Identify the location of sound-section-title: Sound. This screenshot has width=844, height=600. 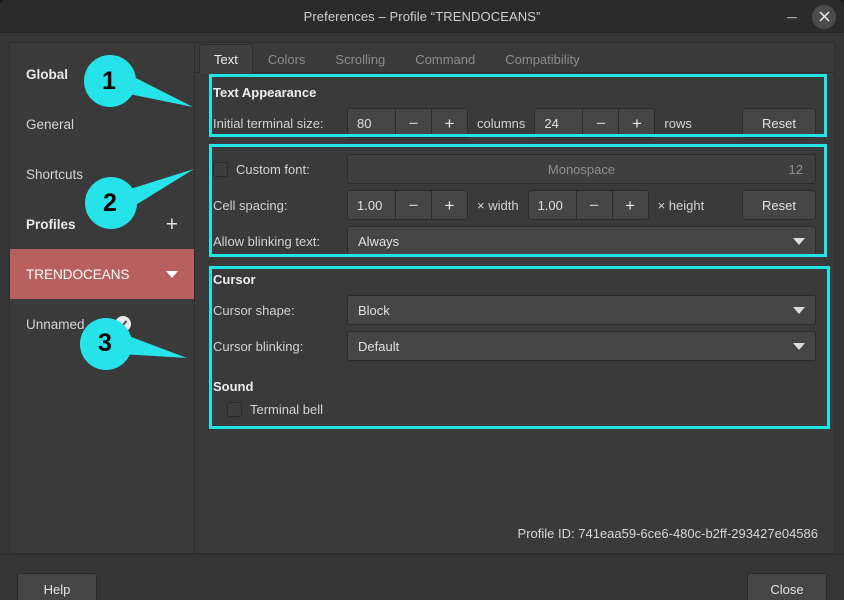
(233, 386).